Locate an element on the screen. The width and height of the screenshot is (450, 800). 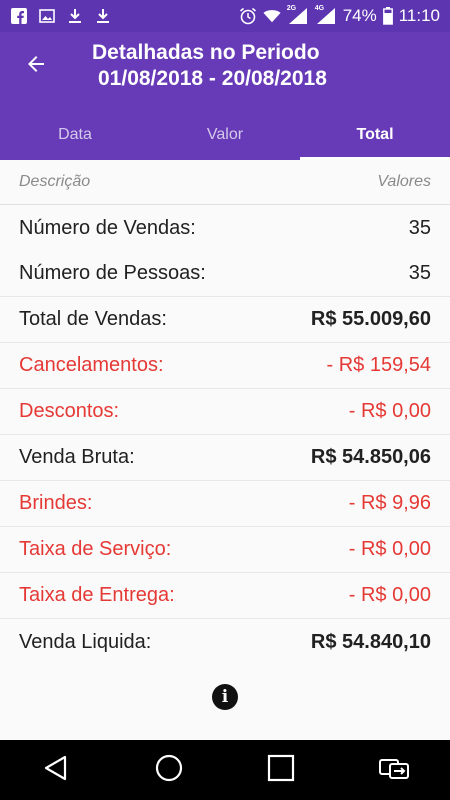
header-values: Valores is located at coordinates (404, 181).